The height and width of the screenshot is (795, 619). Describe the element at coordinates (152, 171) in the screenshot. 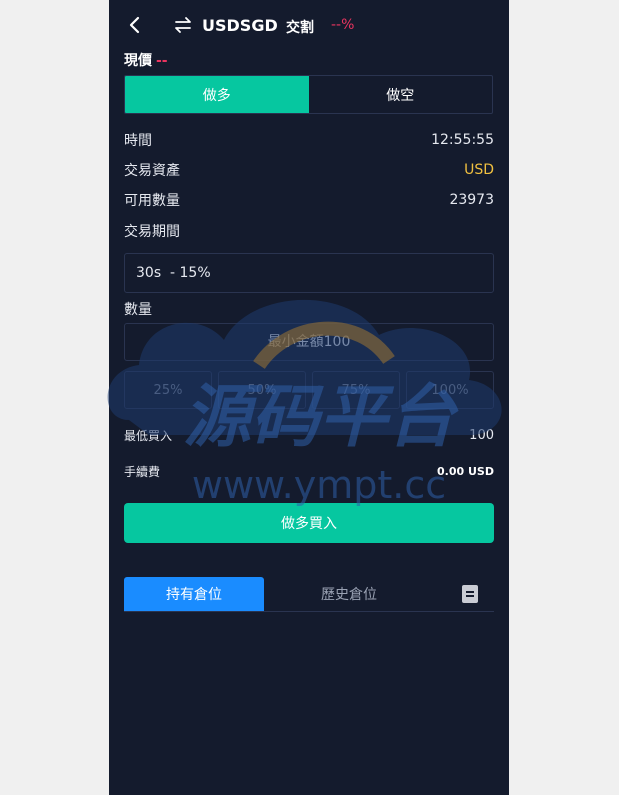

I see `asset-label: 交易資產` at that location.